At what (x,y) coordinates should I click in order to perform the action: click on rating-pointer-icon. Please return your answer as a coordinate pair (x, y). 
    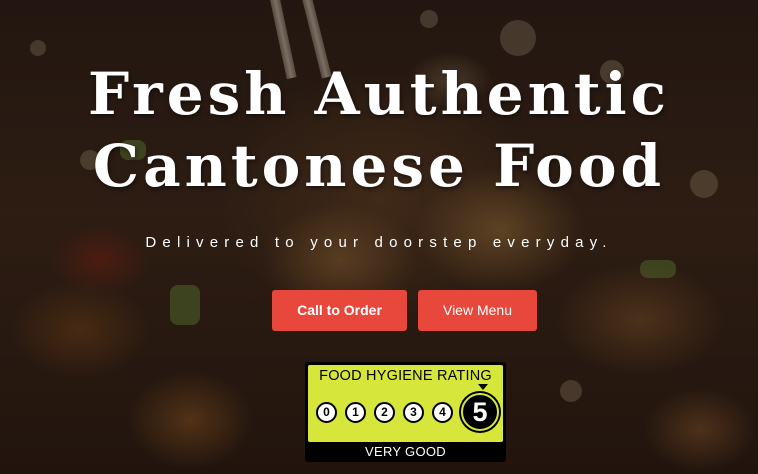
    Looking at the image, I should click on (483, 387).